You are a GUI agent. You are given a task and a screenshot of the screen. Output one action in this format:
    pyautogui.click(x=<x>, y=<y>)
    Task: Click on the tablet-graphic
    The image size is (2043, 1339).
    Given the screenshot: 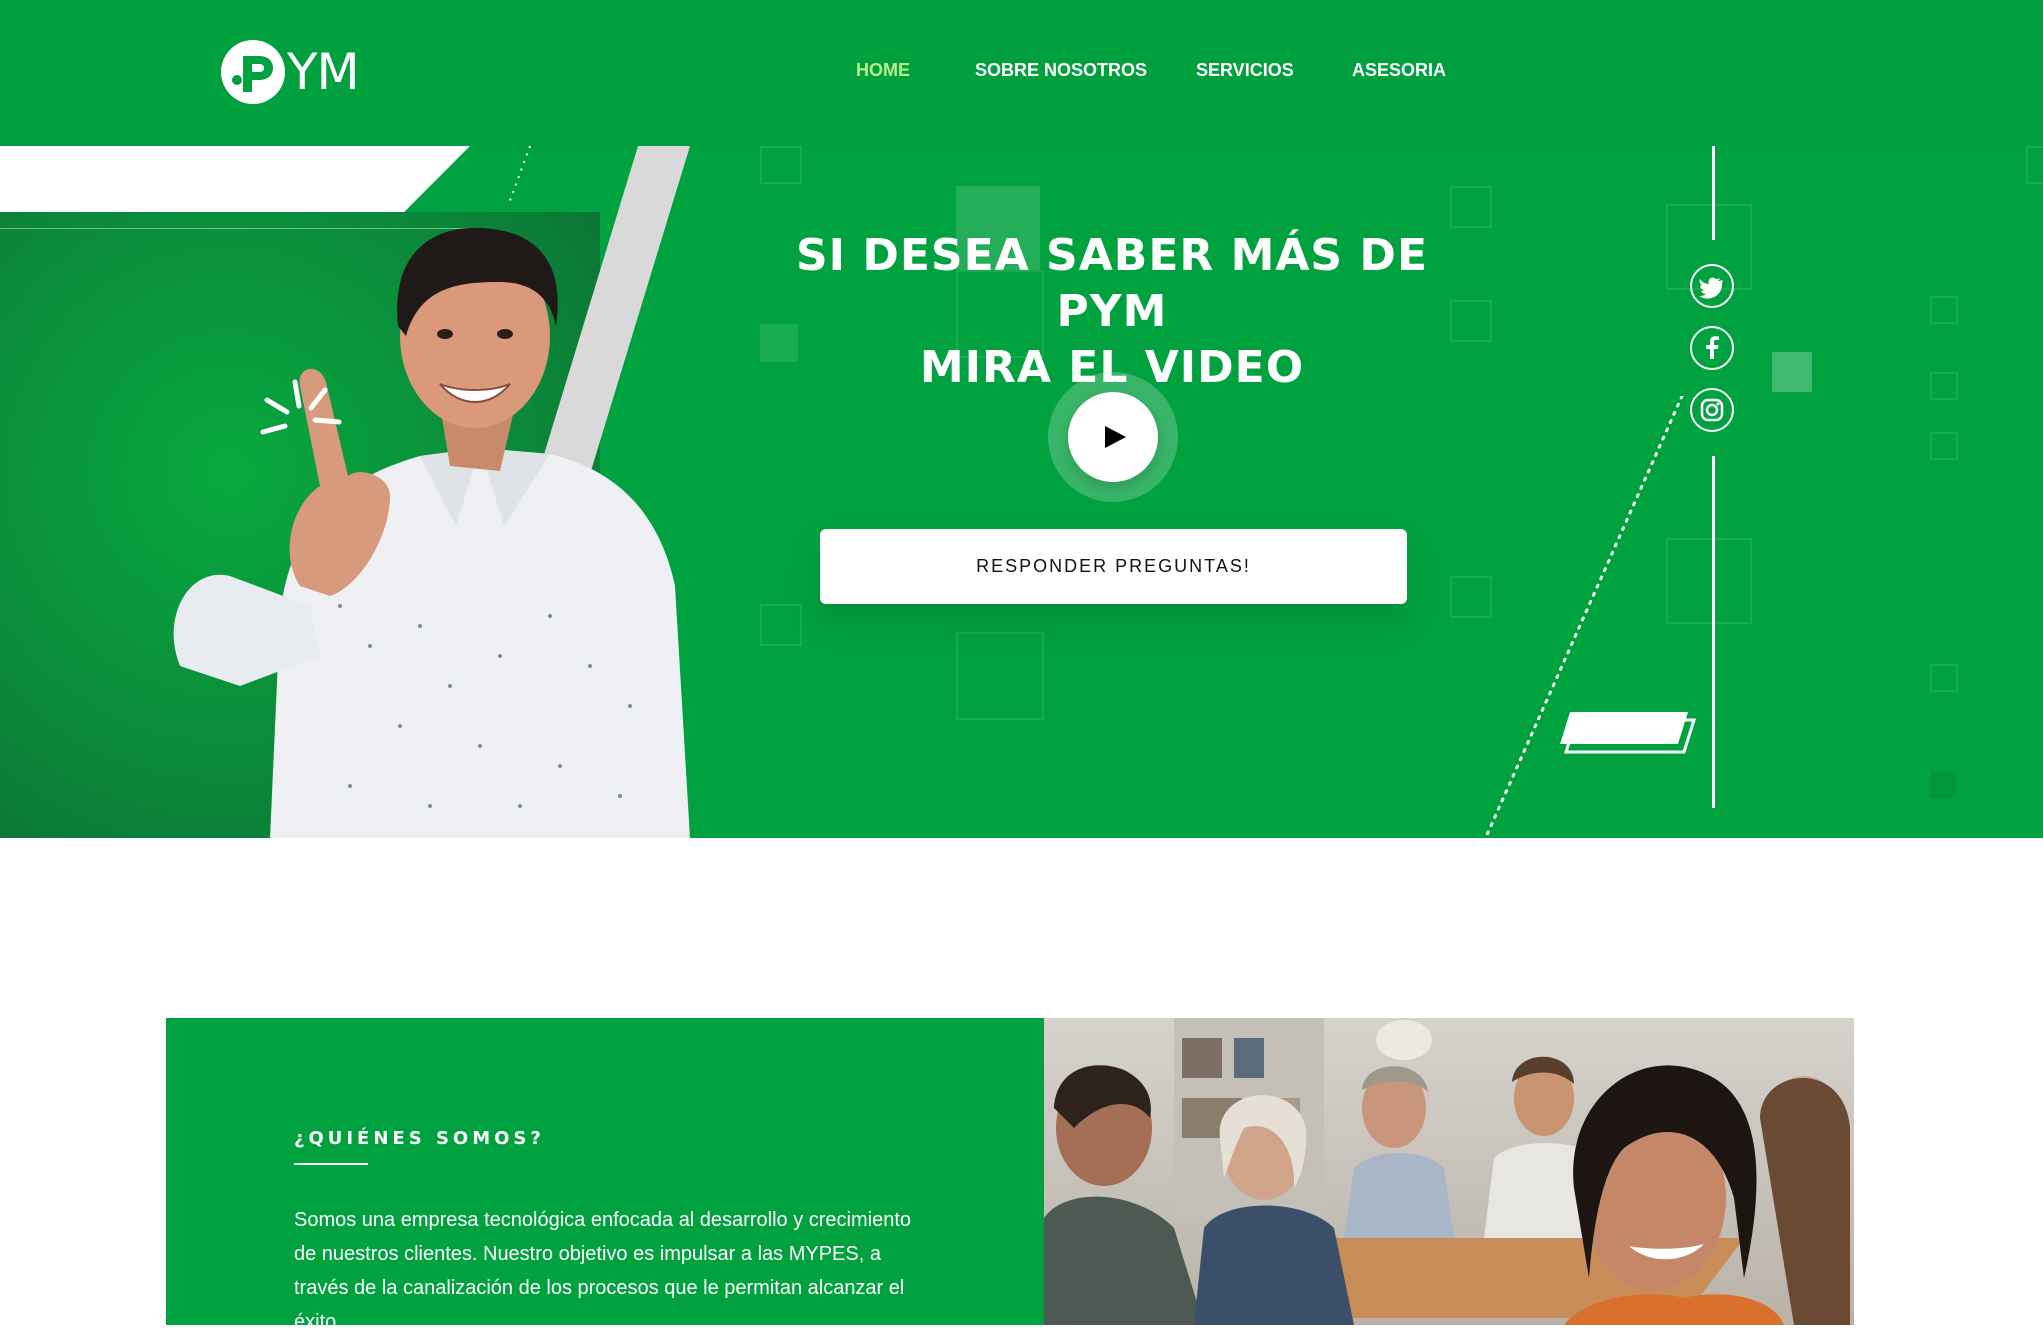 What is the action you would take?
    pyautogui.click(x=1628, y=733)
    